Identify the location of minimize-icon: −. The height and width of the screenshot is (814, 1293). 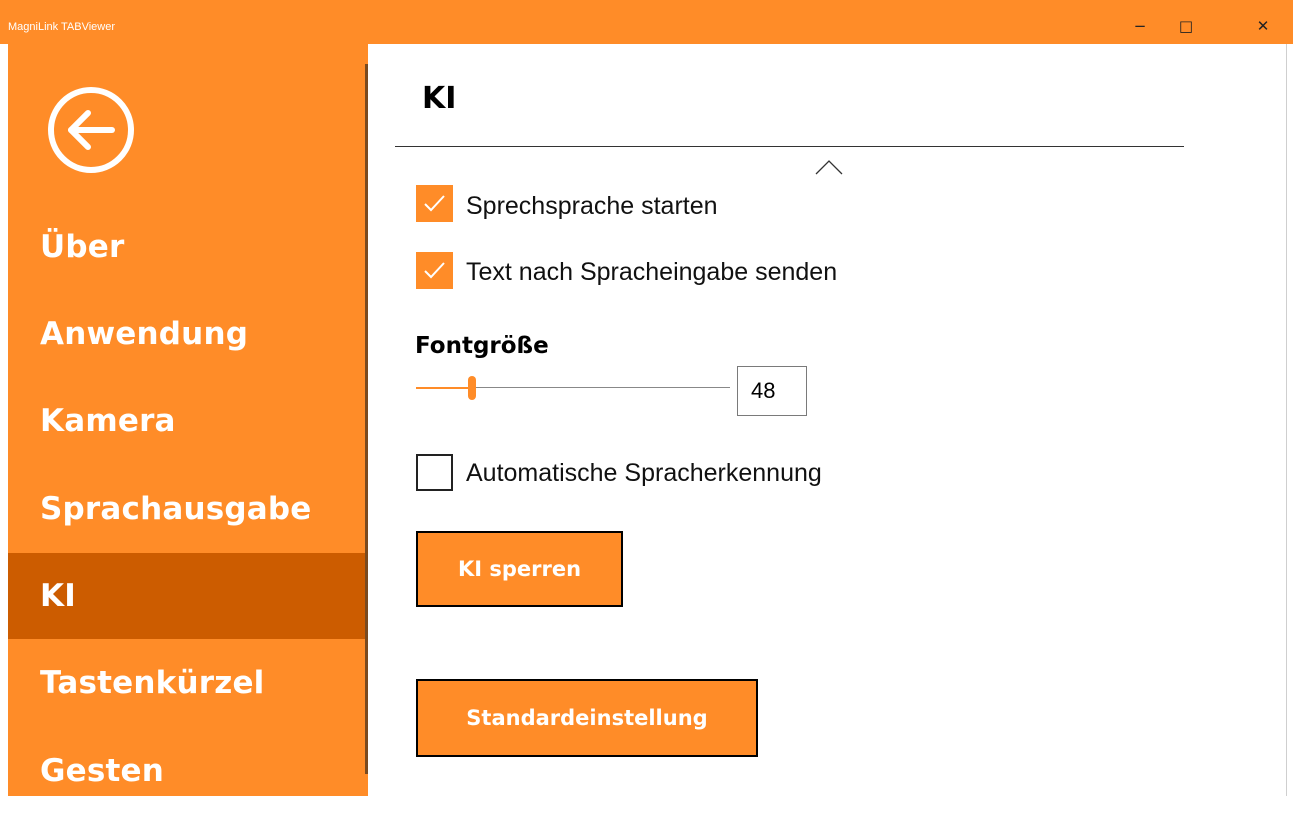
(1140, 26).